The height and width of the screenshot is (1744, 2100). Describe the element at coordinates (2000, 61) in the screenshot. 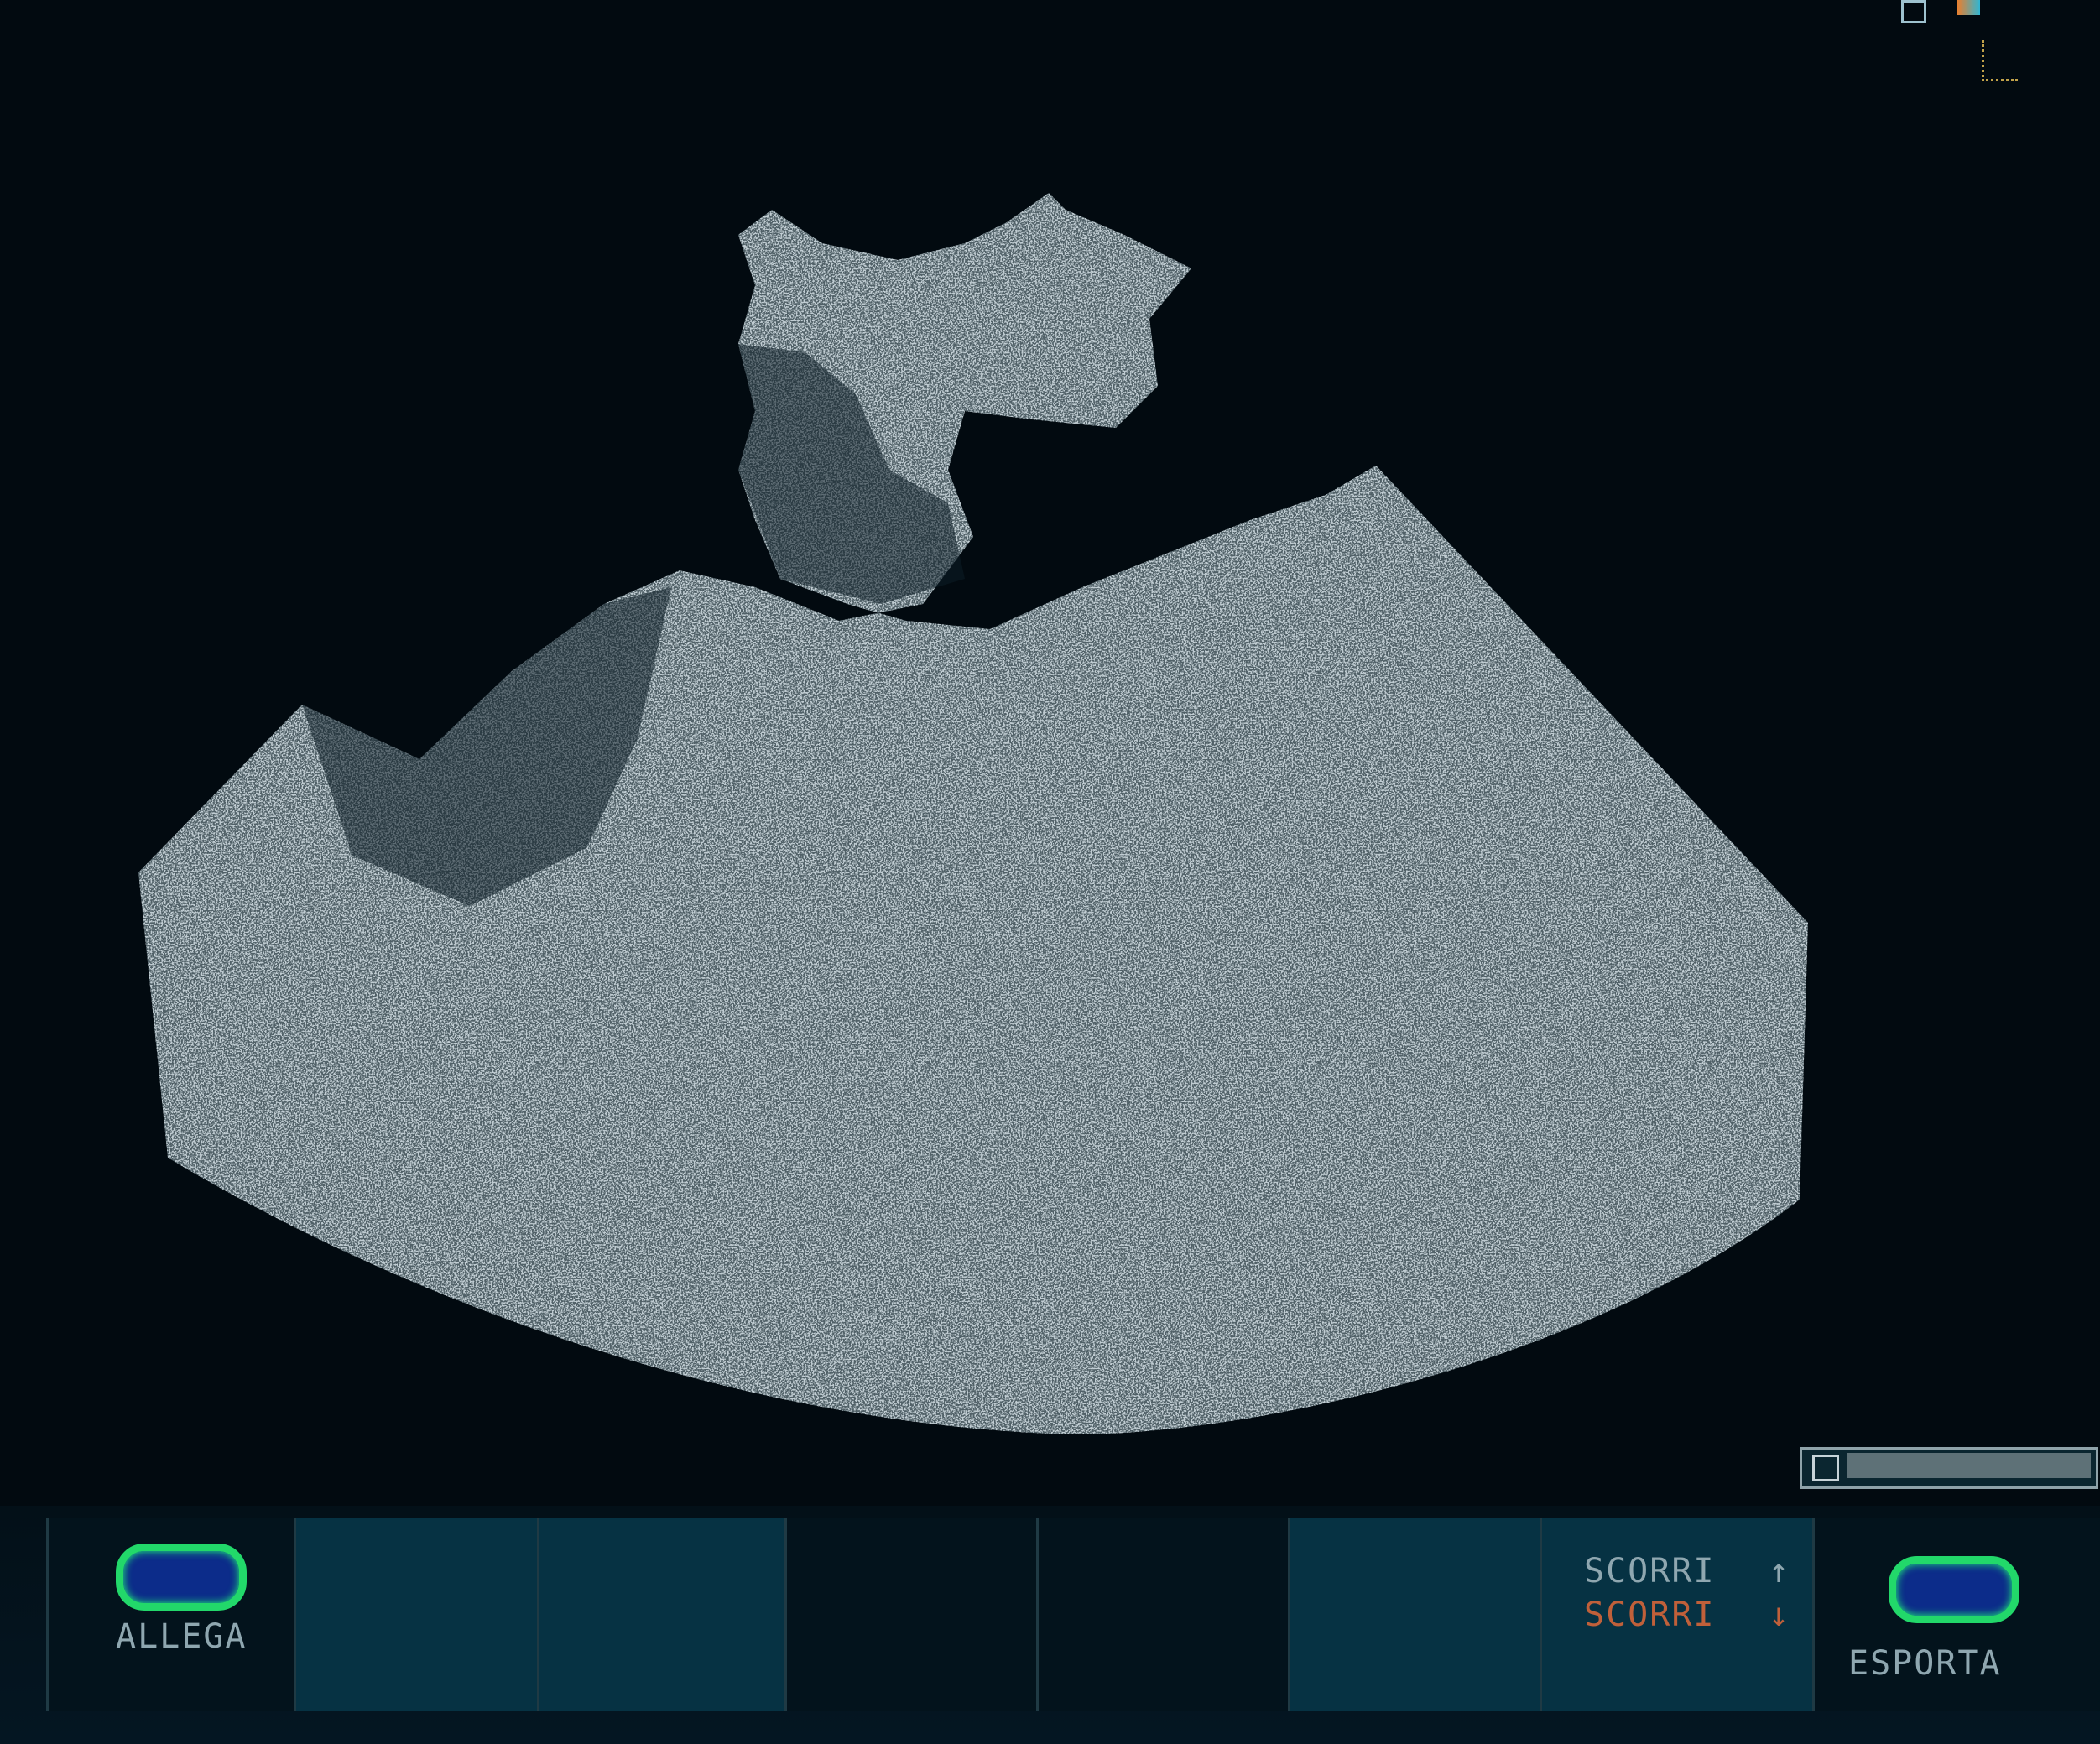

I see `probe-orientation-icon` at that location.